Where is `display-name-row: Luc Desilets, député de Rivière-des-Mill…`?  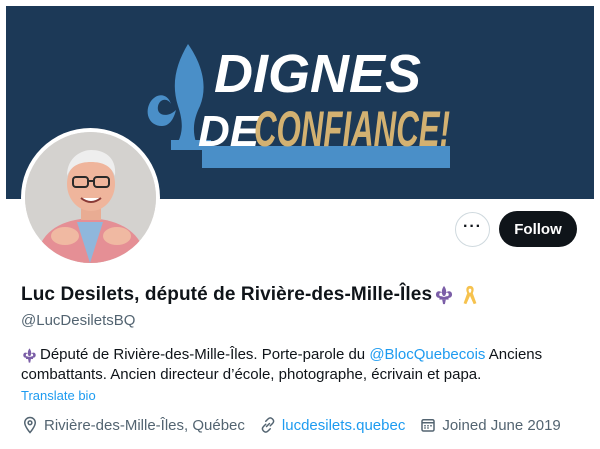 display-name-row: Luc Desilets, député de Rivière-des-Mill… is located at coordinates (251, 295).